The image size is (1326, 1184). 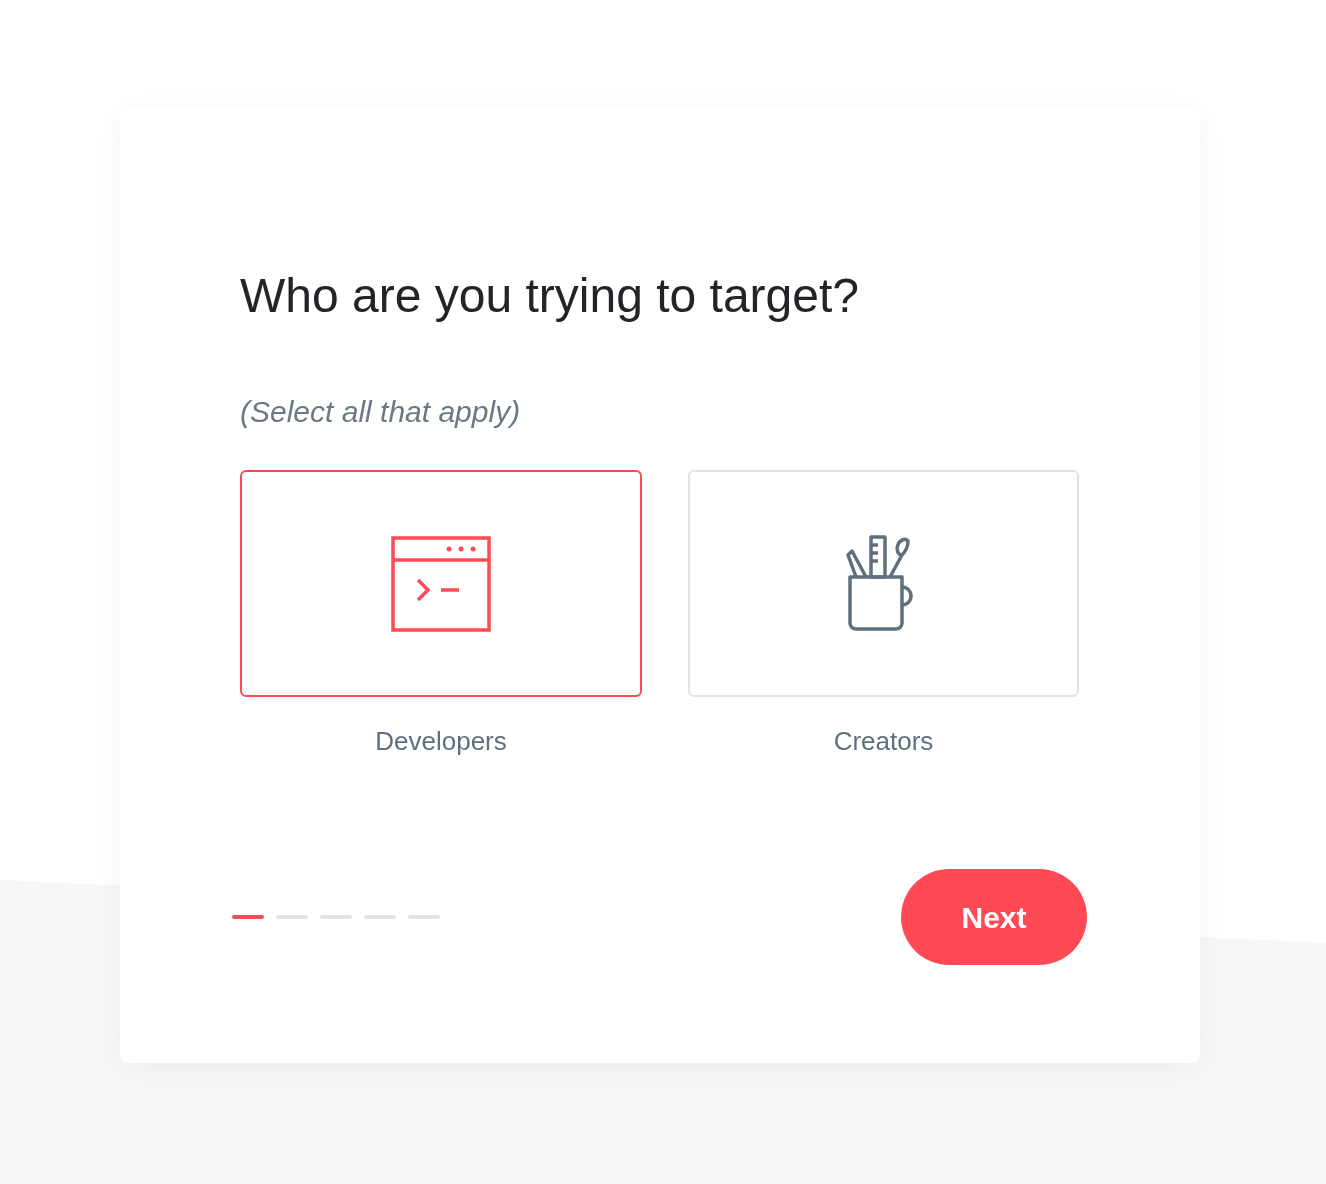 What do you see at coordinates (441, 741) in the screenshot?
I see `option-label: Developers` at bounding box center [441, 741].